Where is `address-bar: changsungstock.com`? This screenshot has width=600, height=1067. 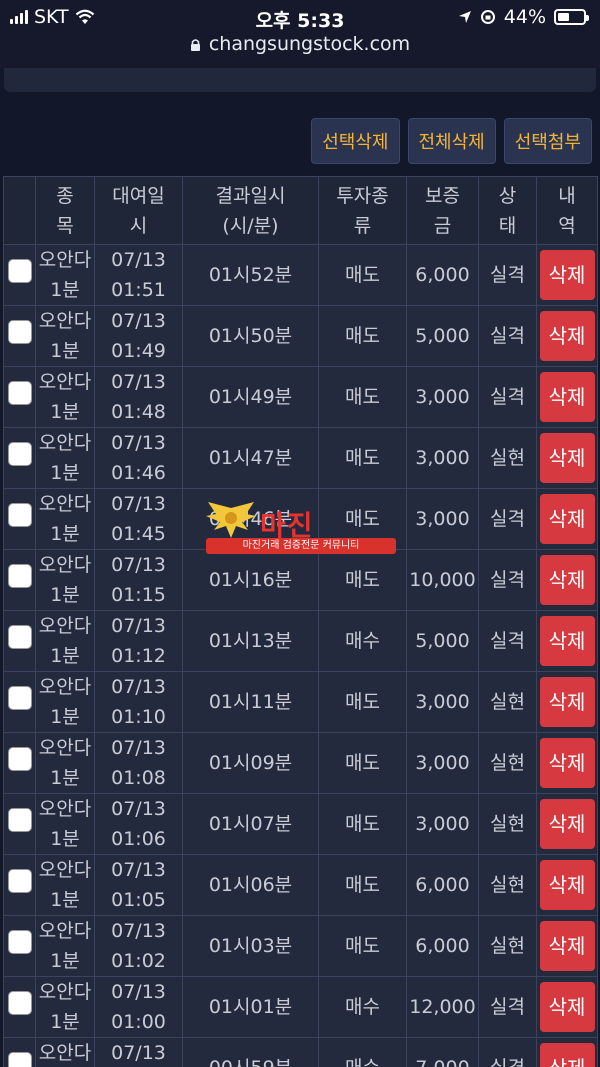
address-bar: changsungstock.com is located at coordinates (300, 44).